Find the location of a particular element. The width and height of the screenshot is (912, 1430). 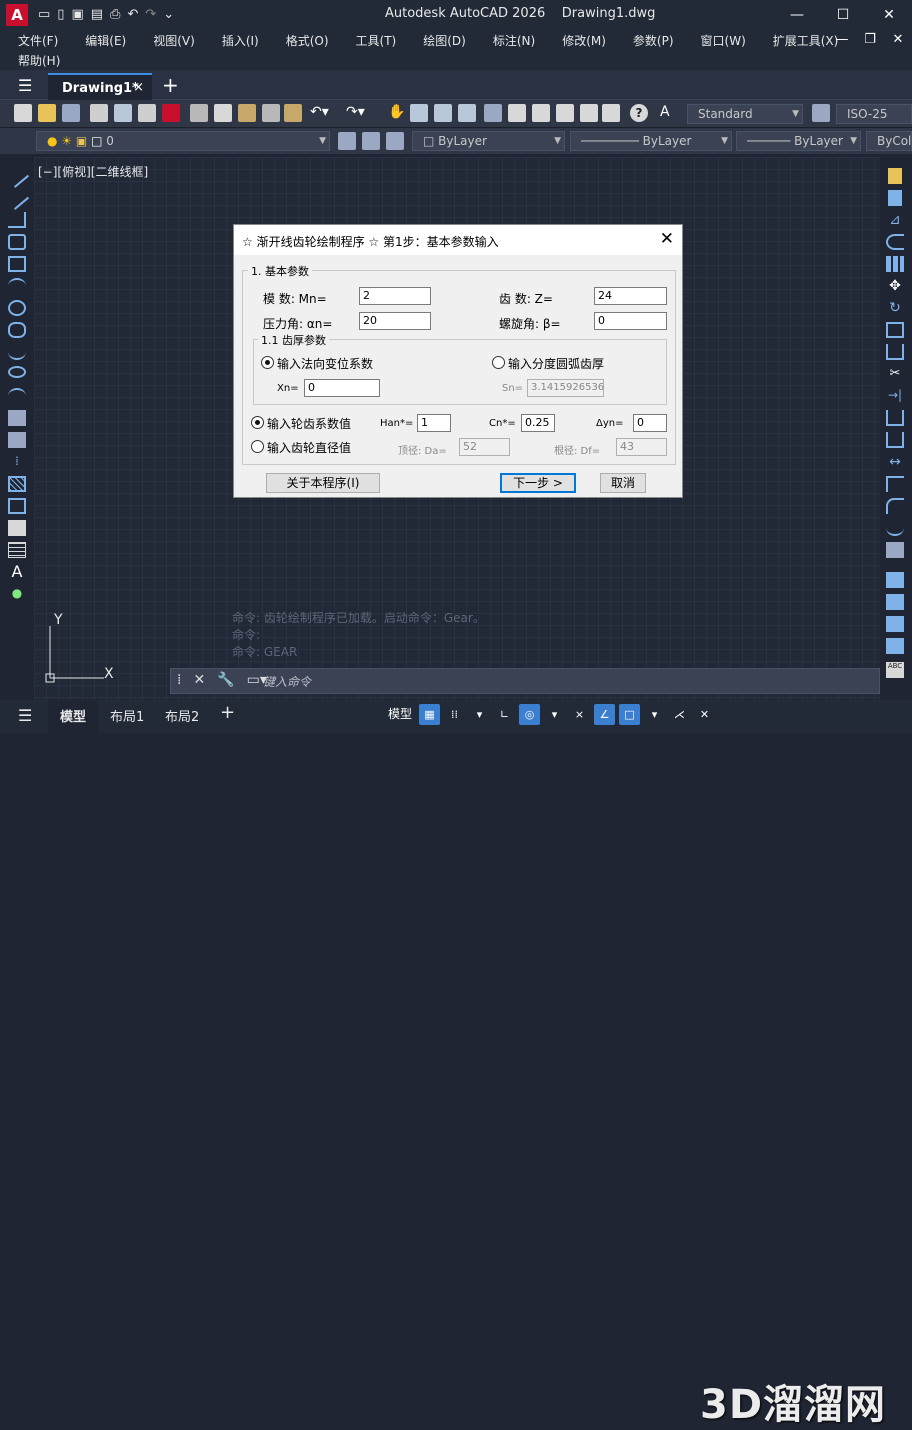

extend-icon: →| is located at coordinates (895, 396).